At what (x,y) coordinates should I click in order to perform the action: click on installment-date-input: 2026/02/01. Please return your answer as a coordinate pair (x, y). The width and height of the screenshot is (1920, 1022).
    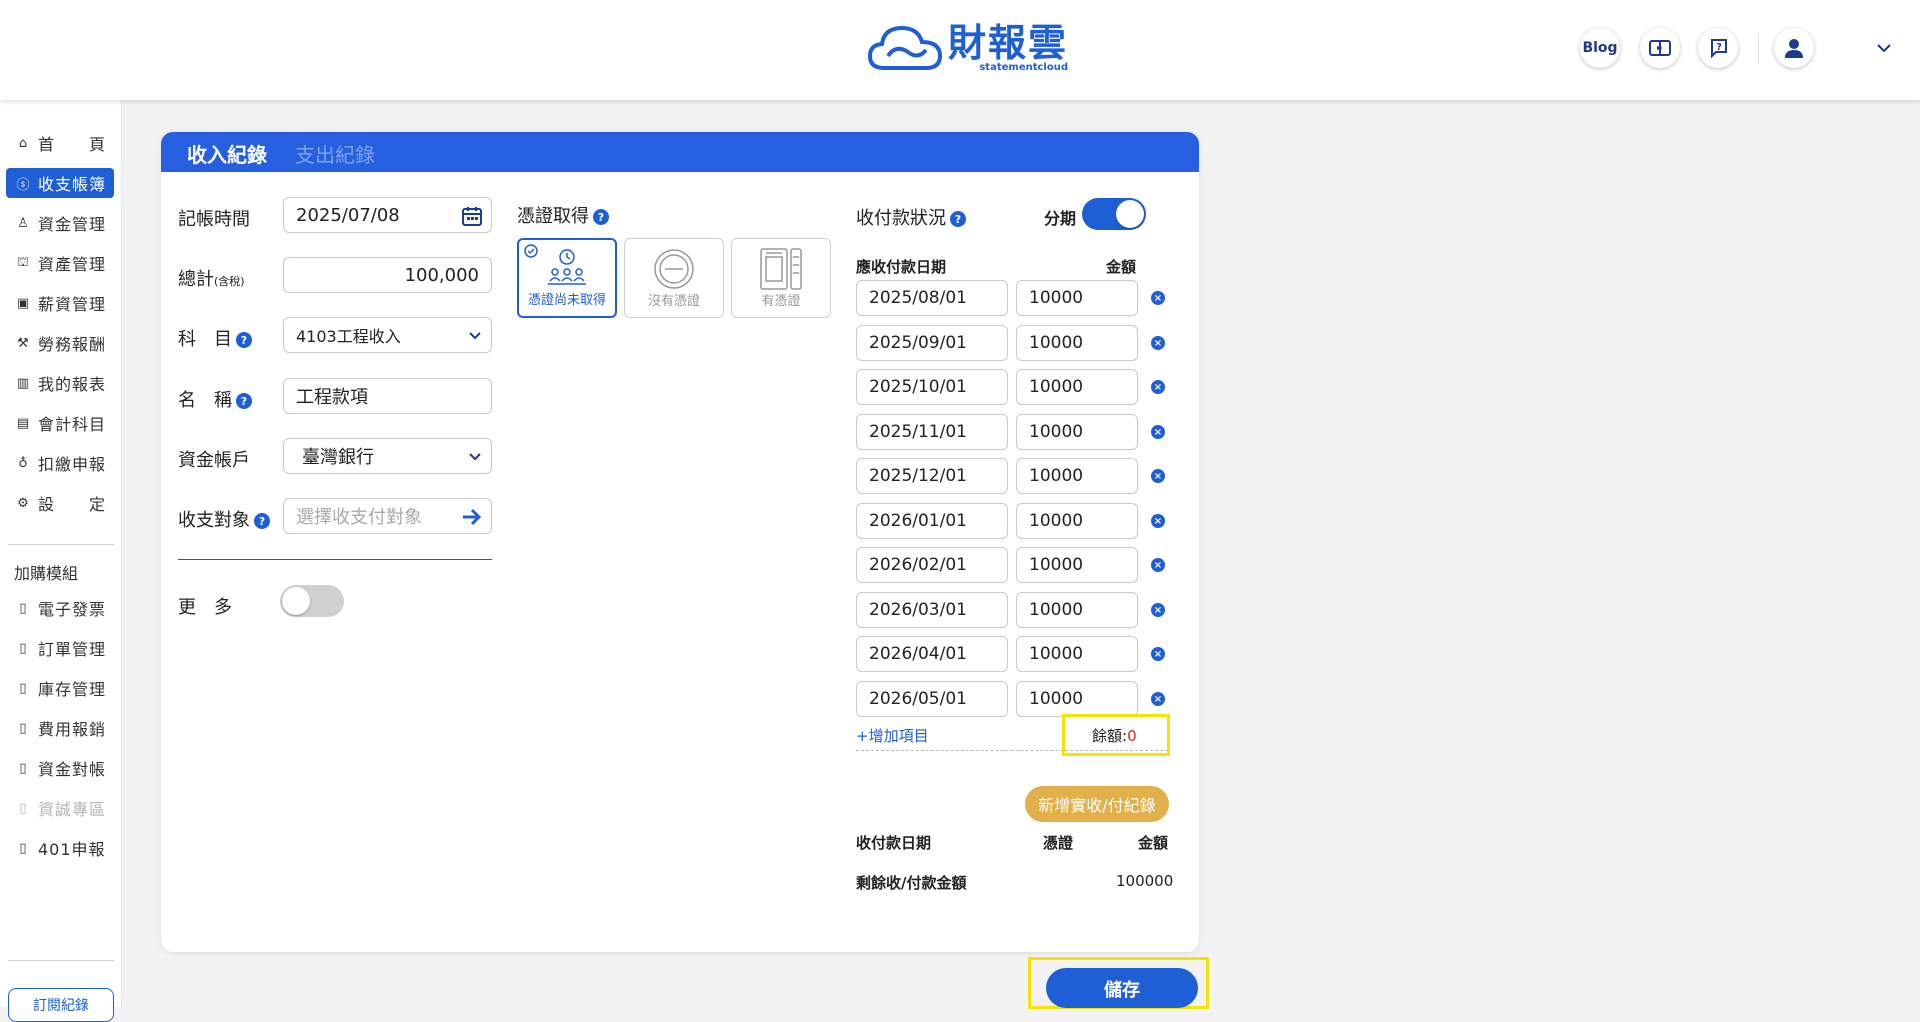
    Looking at the image, I should click on (932, 565).